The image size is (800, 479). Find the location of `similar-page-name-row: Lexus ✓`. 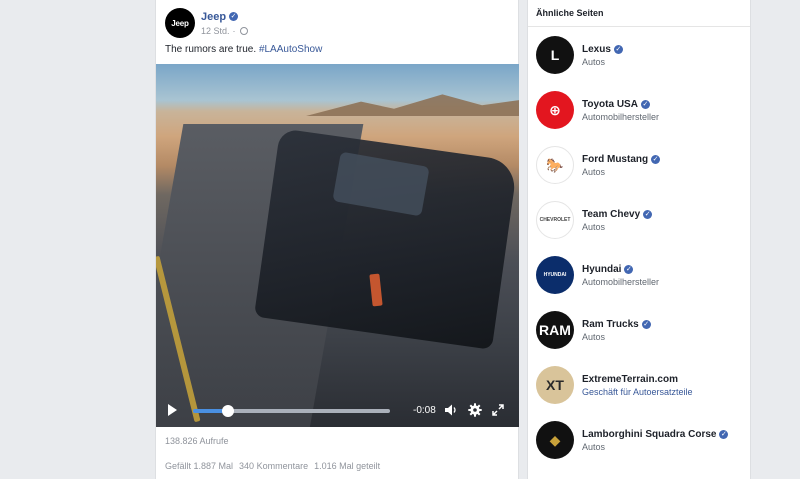

similar-page-name-row: Lexus ✓ is located at coordinates (602, 49).